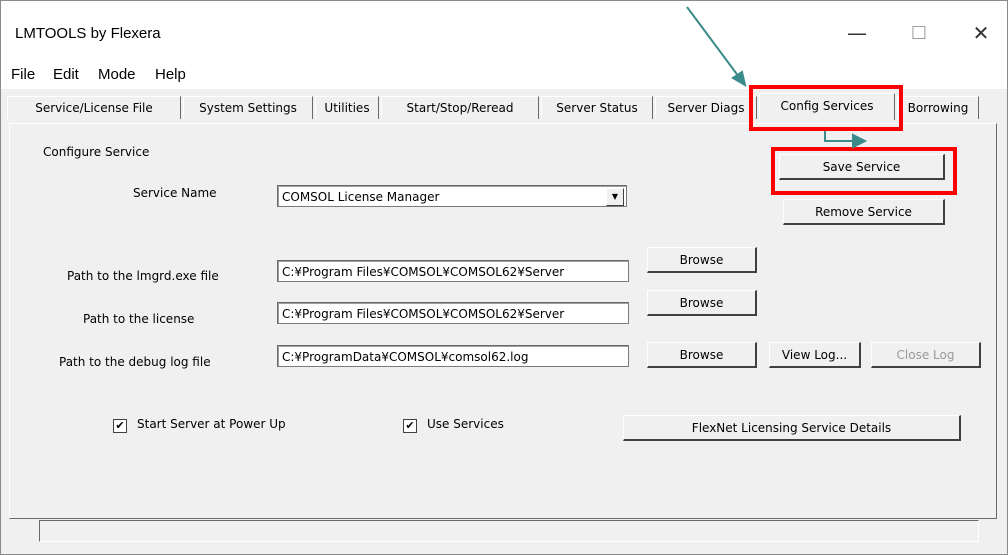 This screenshot has height=555, width=1008. I want to click on start-at-powerup-label: Start Server at Power Up, so click(211, 424).